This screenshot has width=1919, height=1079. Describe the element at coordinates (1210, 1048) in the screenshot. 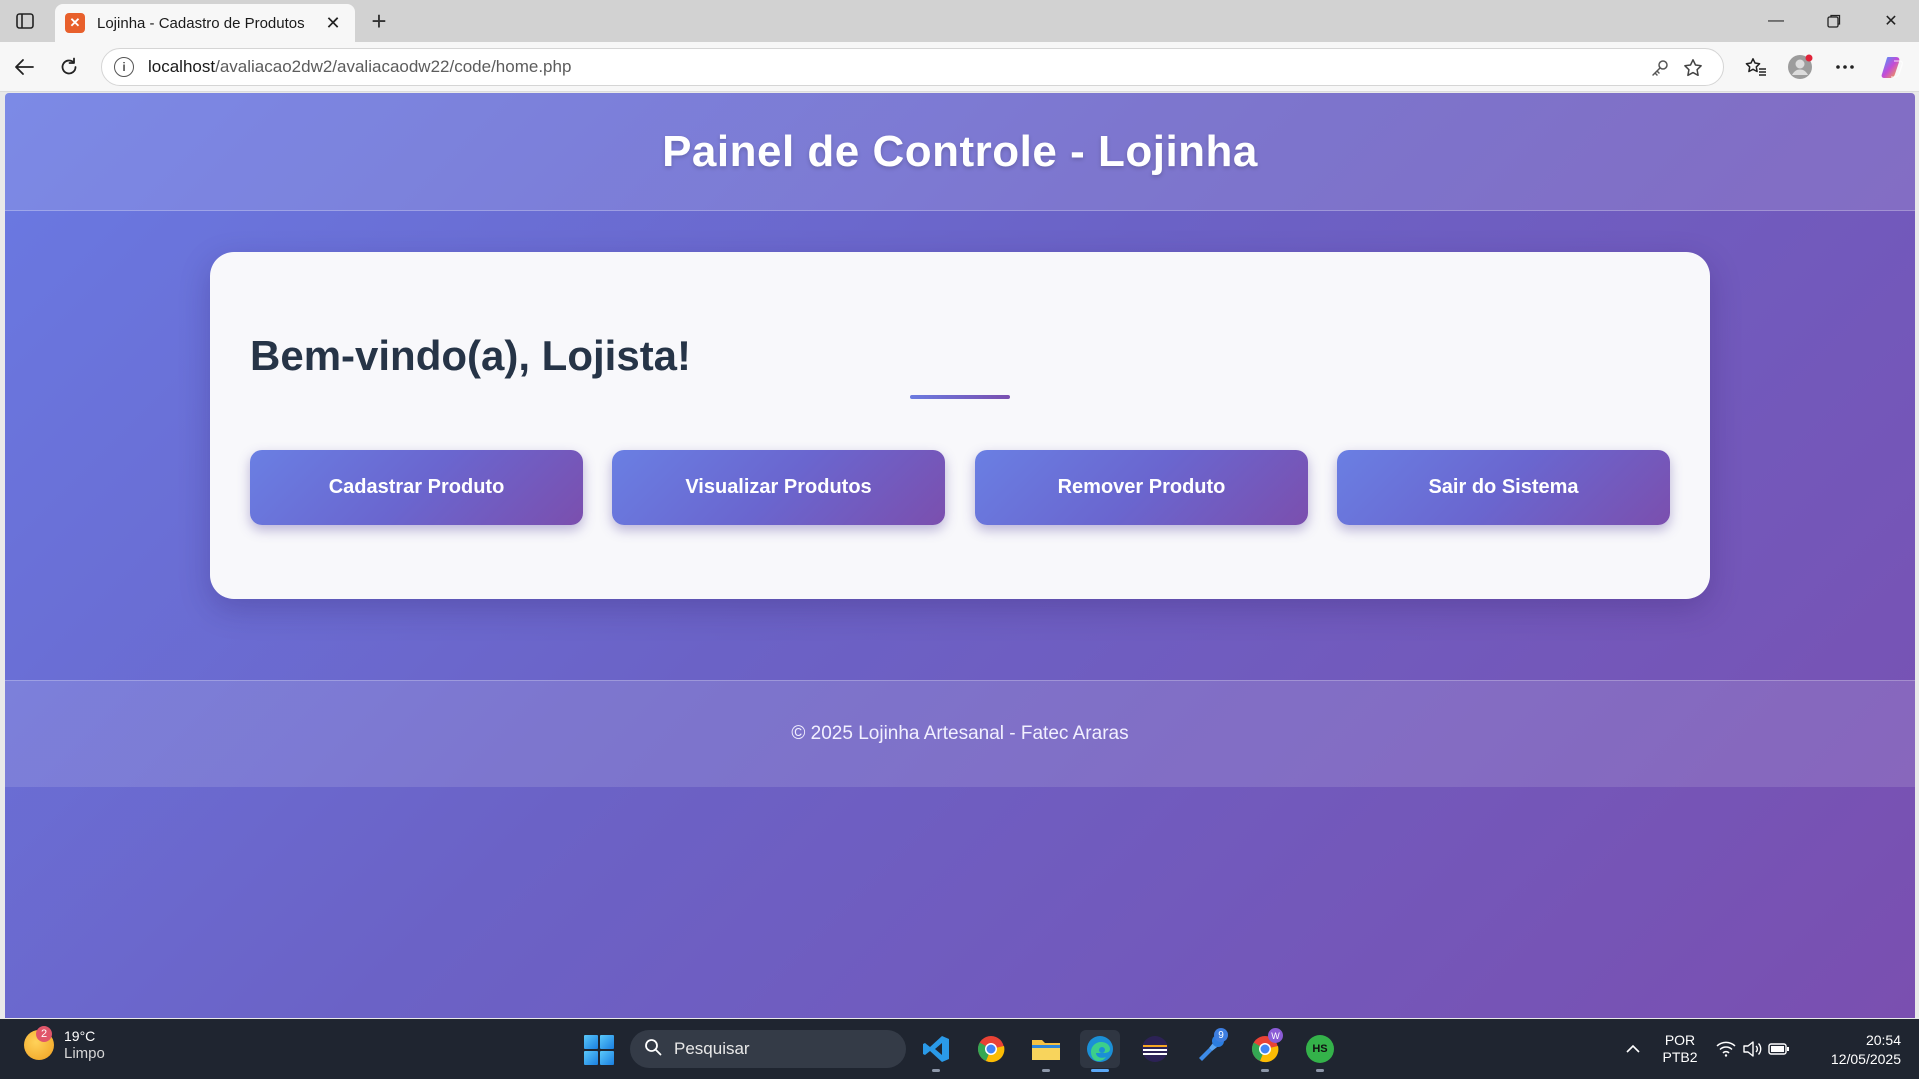

I see `steam-icon: 9` at that location.